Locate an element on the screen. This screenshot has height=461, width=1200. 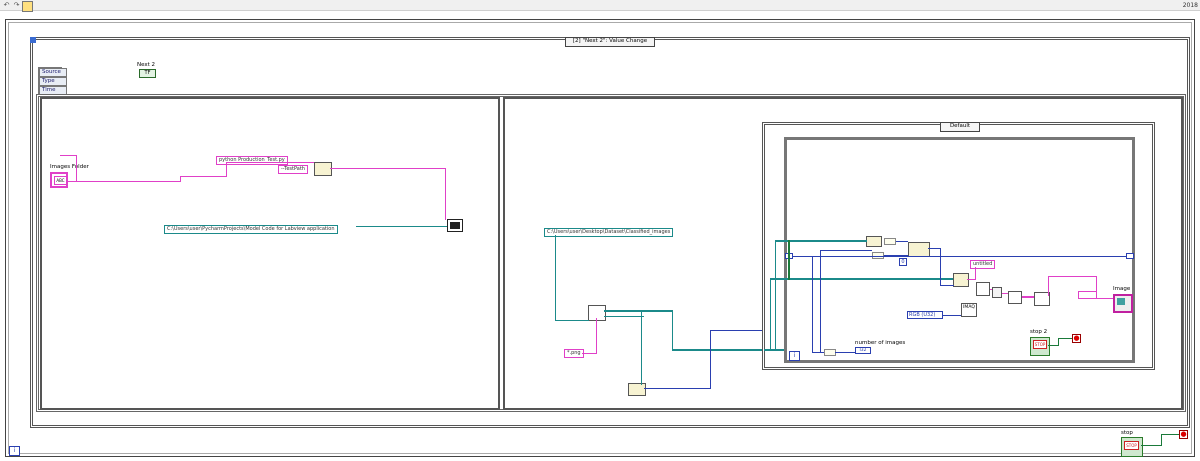
rgb-u32-label: RGB (U32) is located at coordinates (922, 315).